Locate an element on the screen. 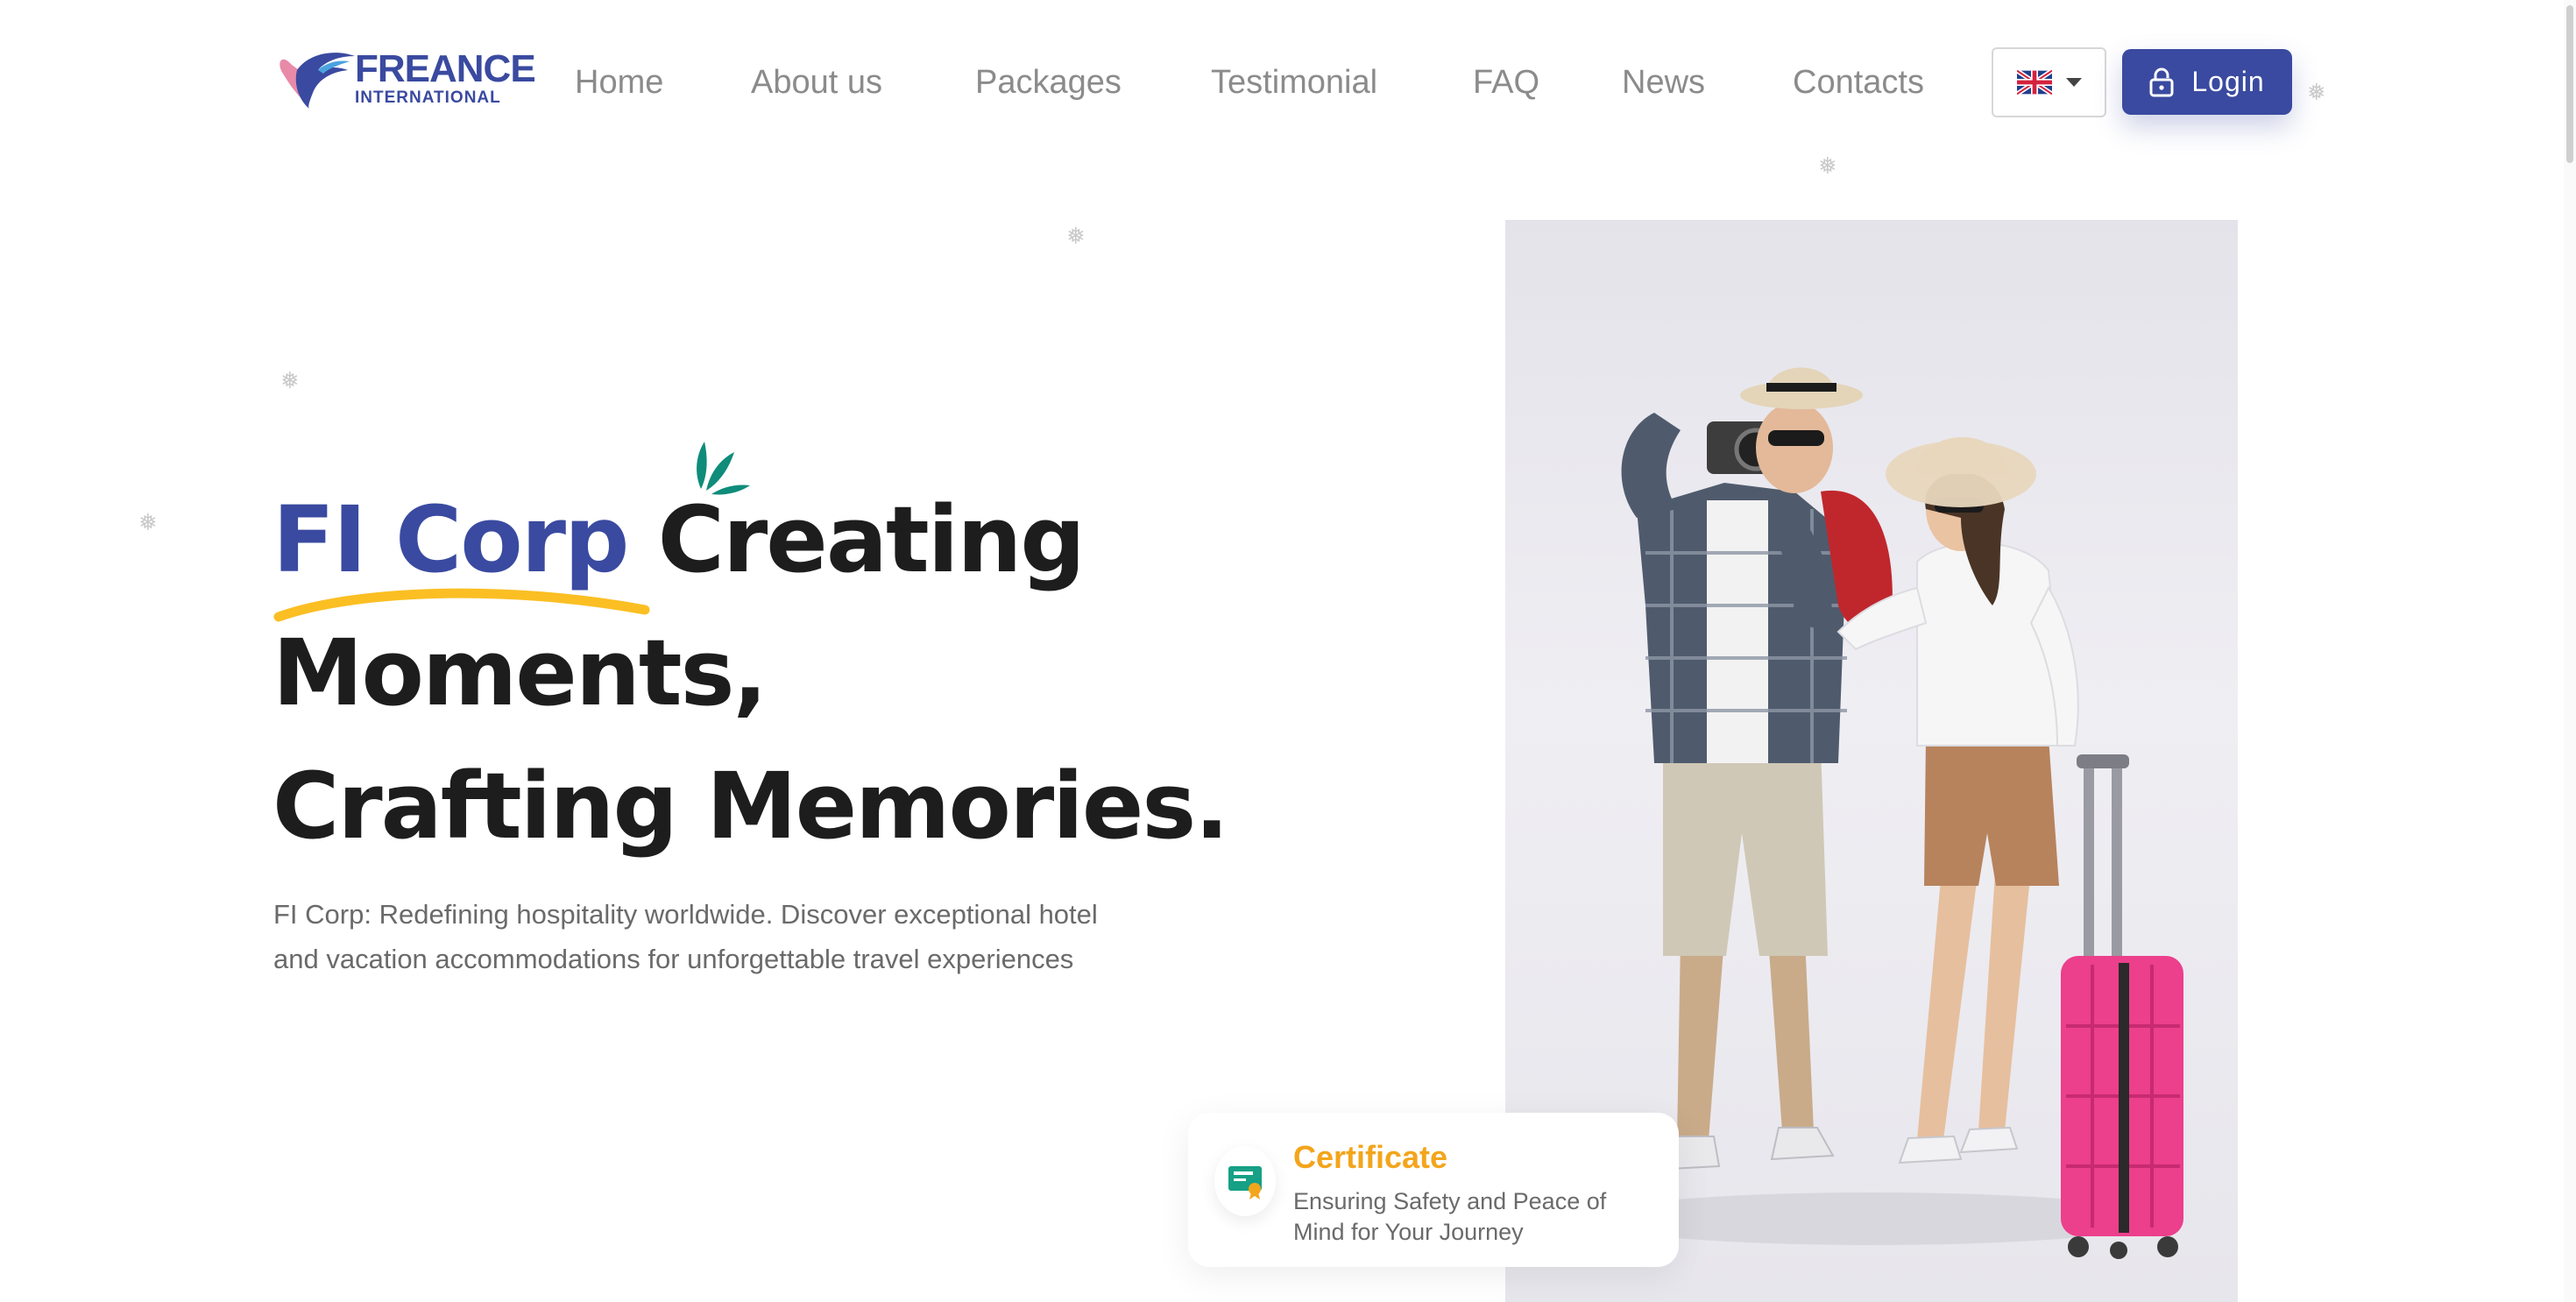 This screenshot has height=1302, width=2576. nav-packages: Packages is located at coordinates (1048, 82).